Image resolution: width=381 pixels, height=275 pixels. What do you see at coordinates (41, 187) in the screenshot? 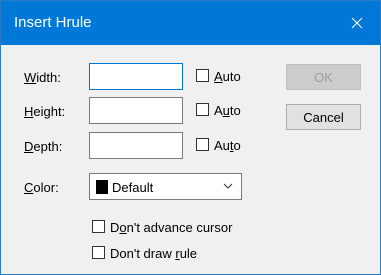
I see `color-label: Color:` at bounding box center [41, 187].